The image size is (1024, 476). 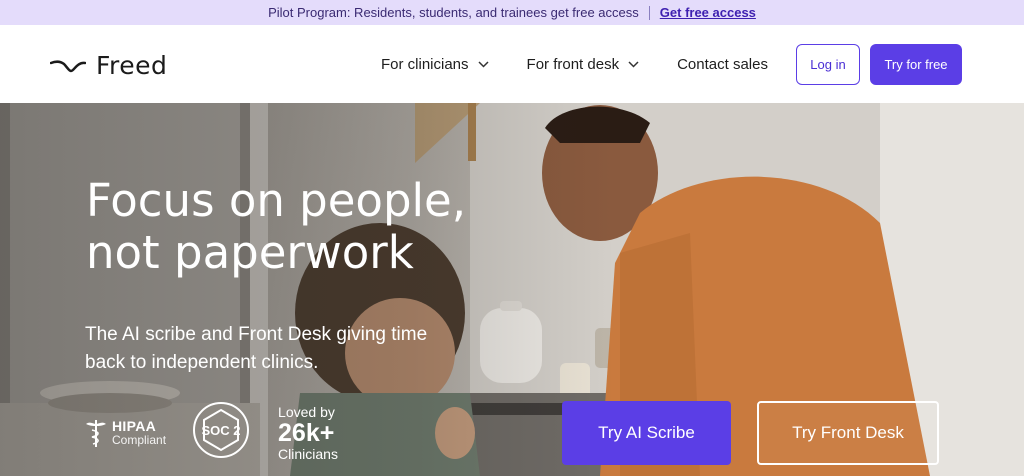 I want to click on soc2-label: SOC 2, so click(x=221, y=430).